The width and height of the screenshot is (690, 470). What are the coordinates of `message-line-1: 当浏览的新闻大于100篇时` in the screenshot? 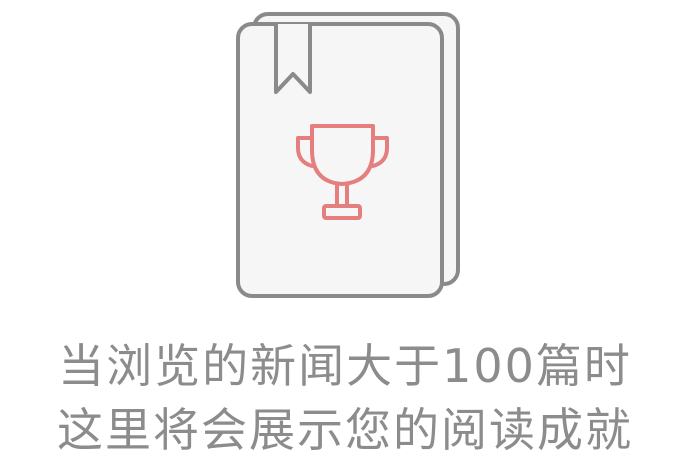 It's located at (345, 366).